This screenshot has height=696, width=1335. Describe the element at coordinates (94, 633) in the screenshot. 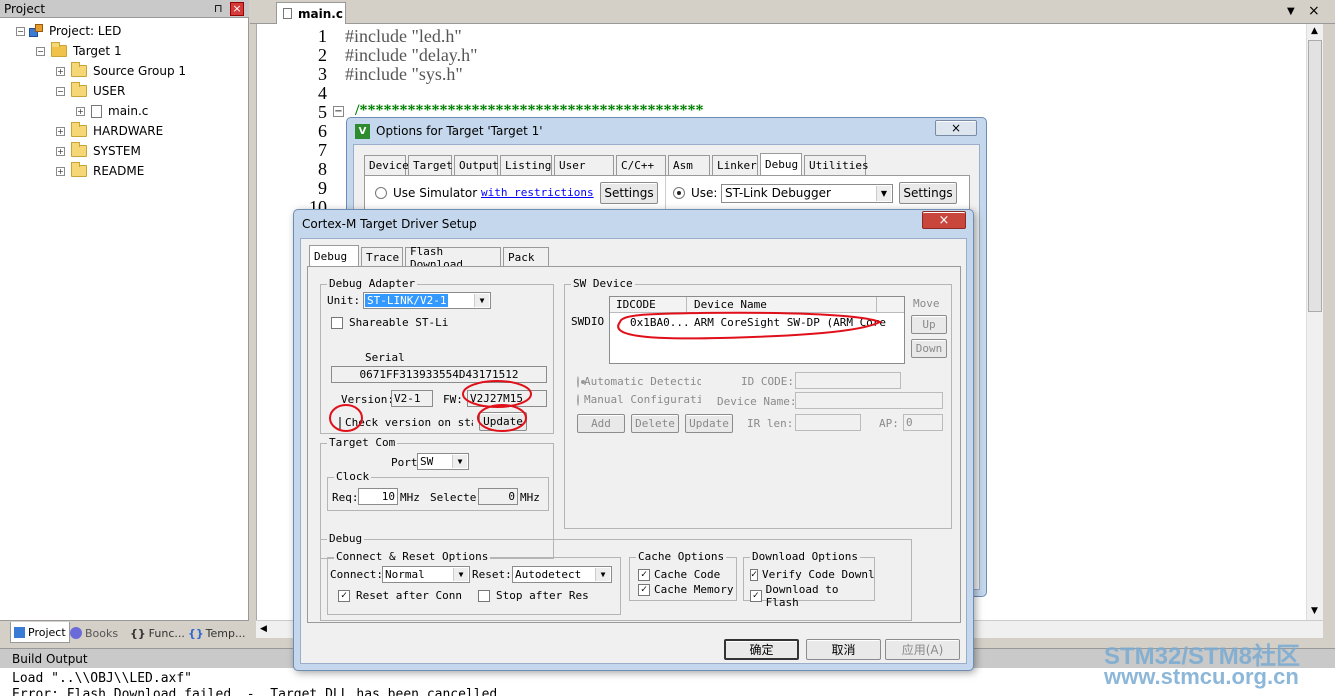

I see `tab-books: Books` at that location.